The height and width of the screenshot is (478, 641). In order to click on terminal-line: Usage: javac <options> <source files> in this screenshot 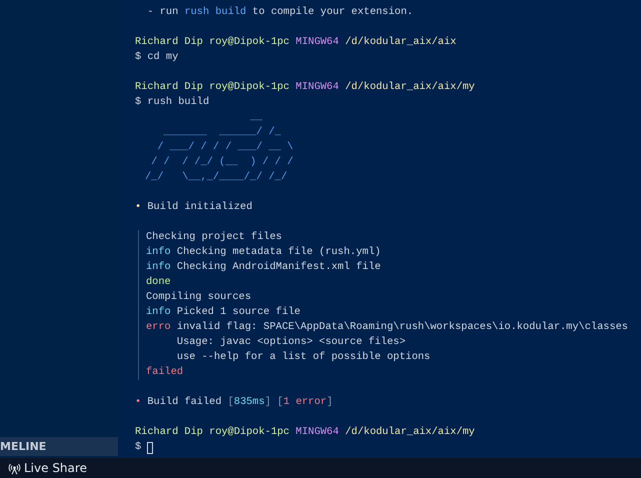, I will do `click(291, 342)`.